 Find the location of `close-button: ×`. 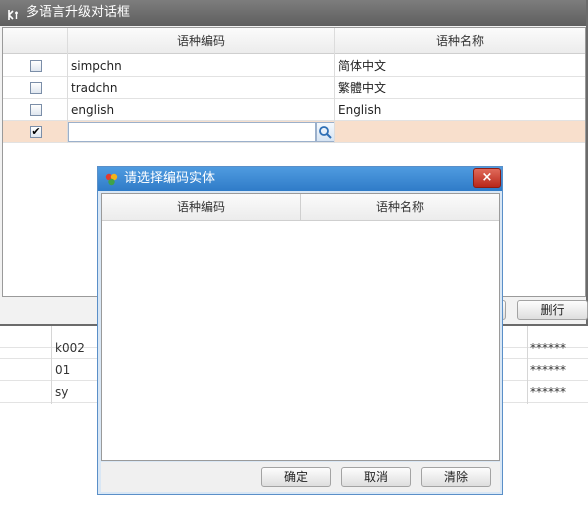

close-button: × is located at coordinates (487, 178).